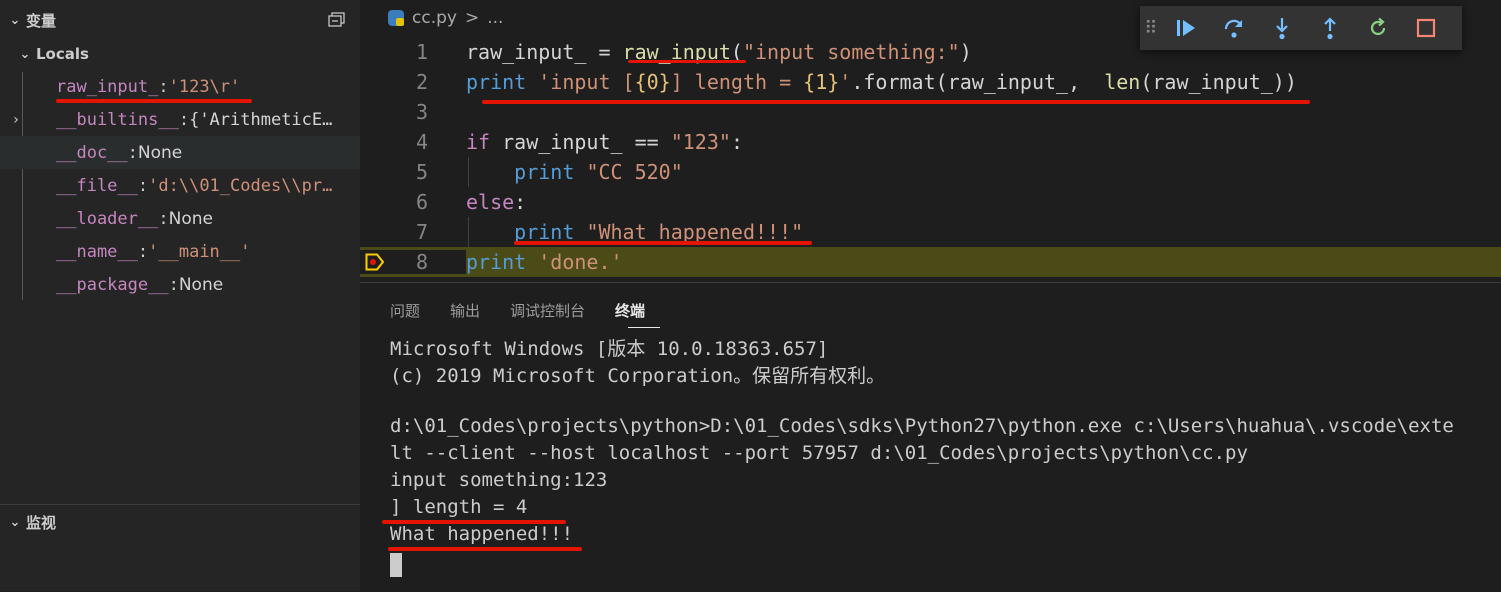 The image size is (1501, 592). What do you see at coordinates (580, 82) in the screenshot?
I see `code-token: 'input [` at bounding box center [580, 82].